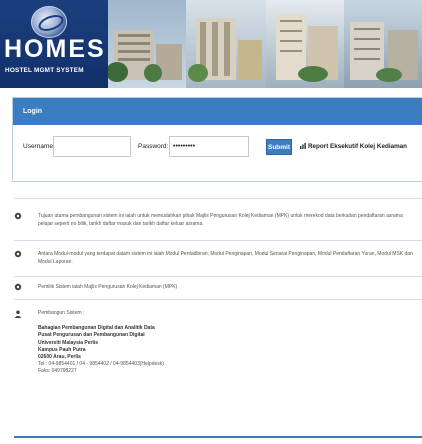 The height and width of the screenshot is (444, 422). I want to click on submit-button: Submit, so click(279, 147).